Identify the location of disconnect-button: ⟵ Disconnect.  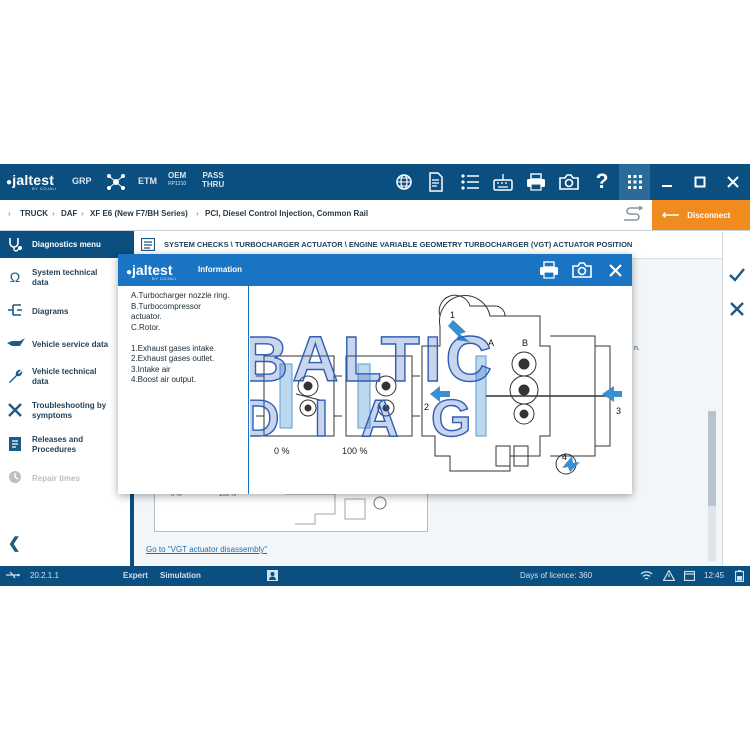
(701, 215).